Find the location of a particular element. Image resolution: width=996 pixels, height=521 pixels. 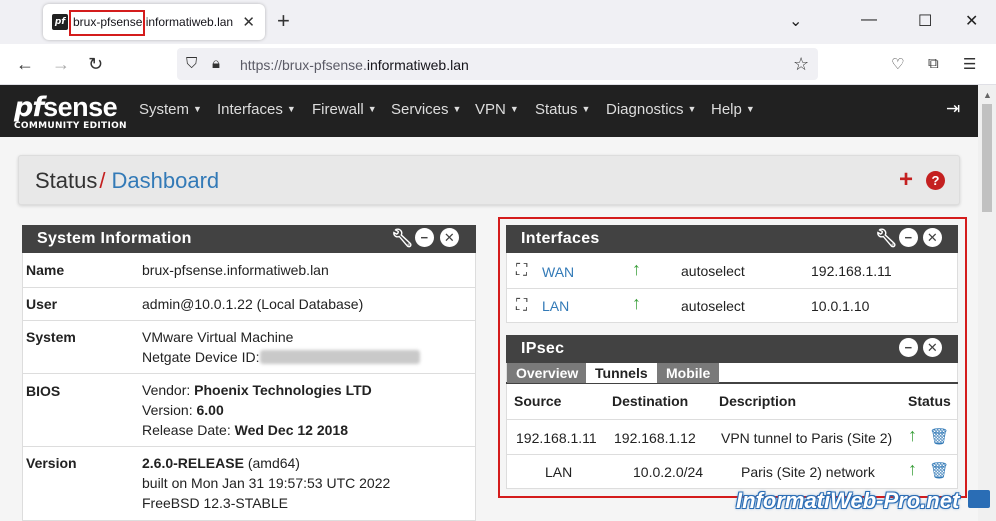

menu-status: Status ▼ is located at coordinates (562, 109).